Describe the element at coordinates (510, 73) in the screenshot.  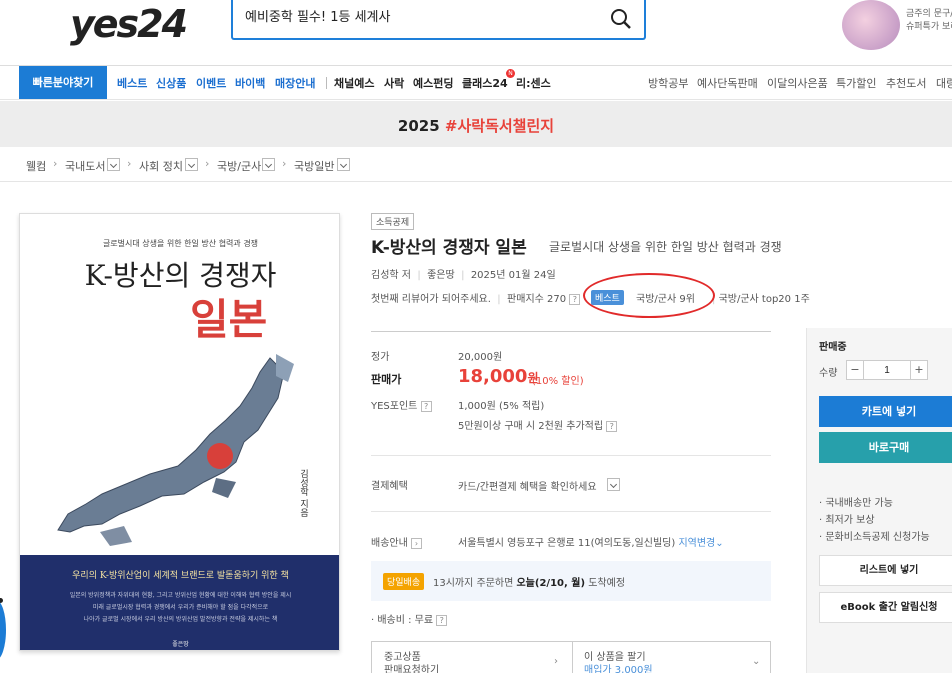
I see `new-badge: N` at that location.